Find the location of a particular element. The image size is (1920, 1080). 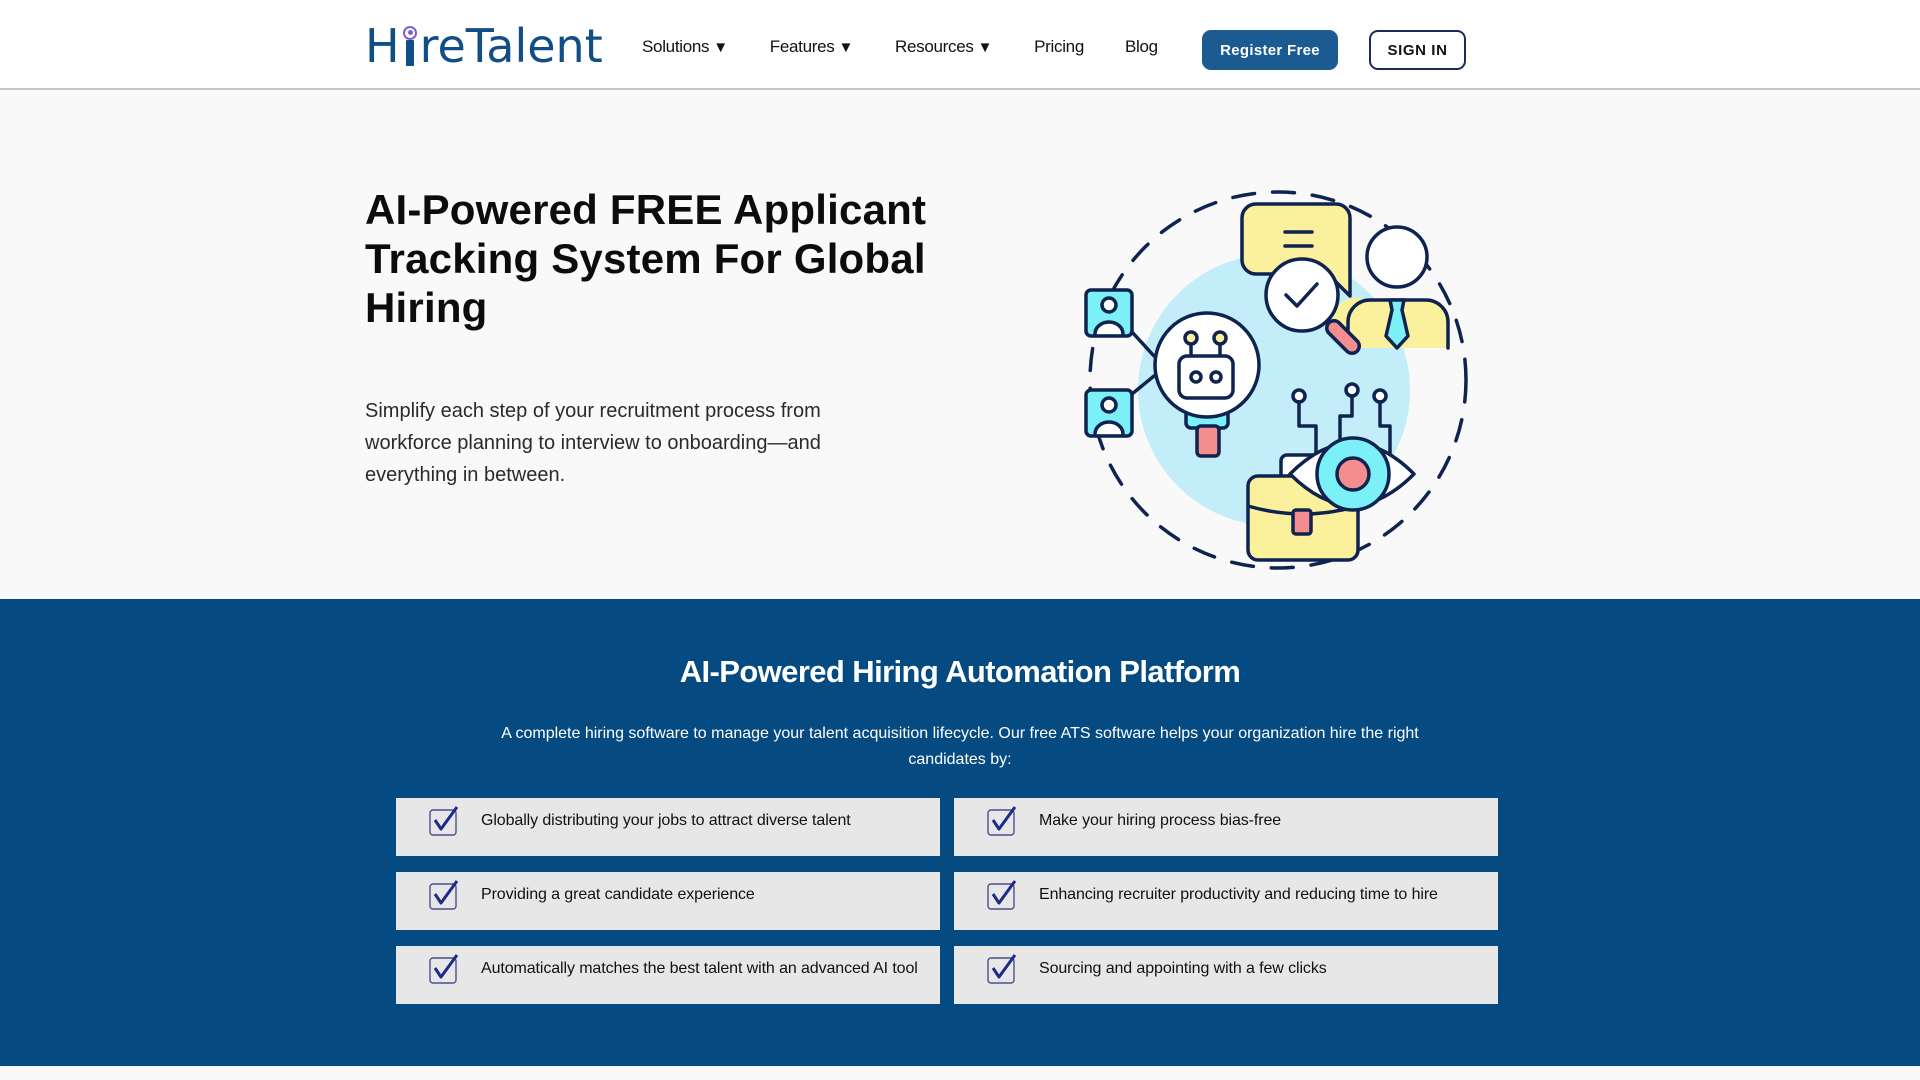

logo-text-rest: reTalent is located at coordinates (511, 46).